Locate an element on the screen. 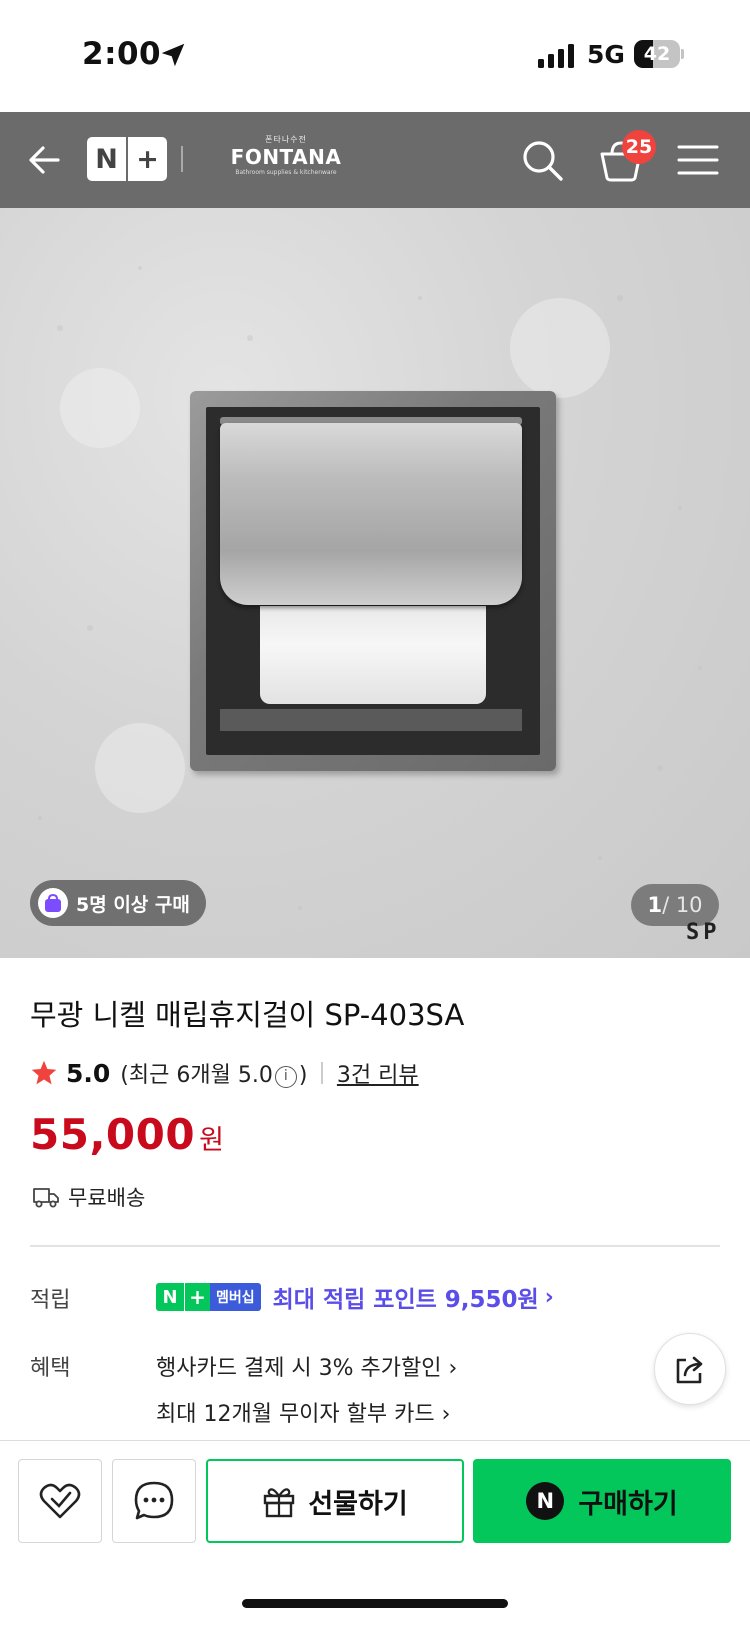 Image resolution: width=750 pixels, height=1626 pixels. share-icon is located at coordinates (689, 1370).